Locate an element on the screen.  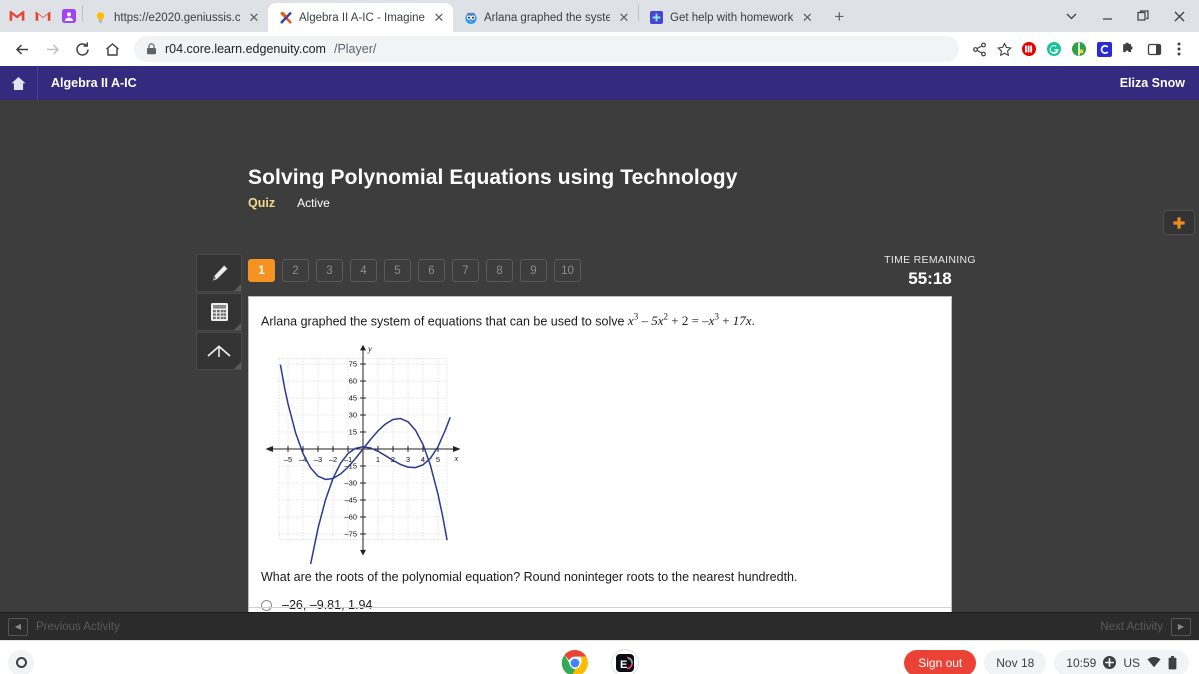
back-icon is located at coordinates (22, 49).